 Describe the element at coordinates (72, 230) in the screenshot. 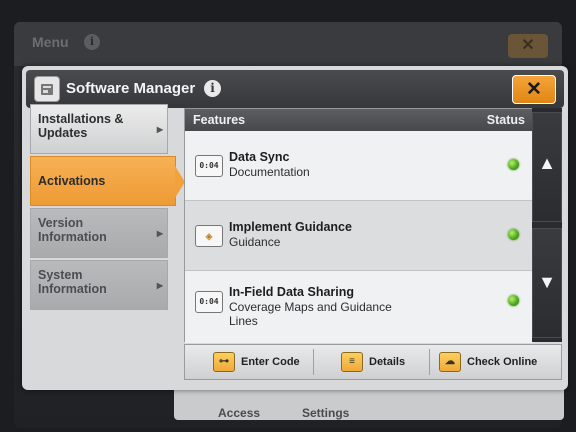

I see `sidebar-item-label: Version Information` at that location.